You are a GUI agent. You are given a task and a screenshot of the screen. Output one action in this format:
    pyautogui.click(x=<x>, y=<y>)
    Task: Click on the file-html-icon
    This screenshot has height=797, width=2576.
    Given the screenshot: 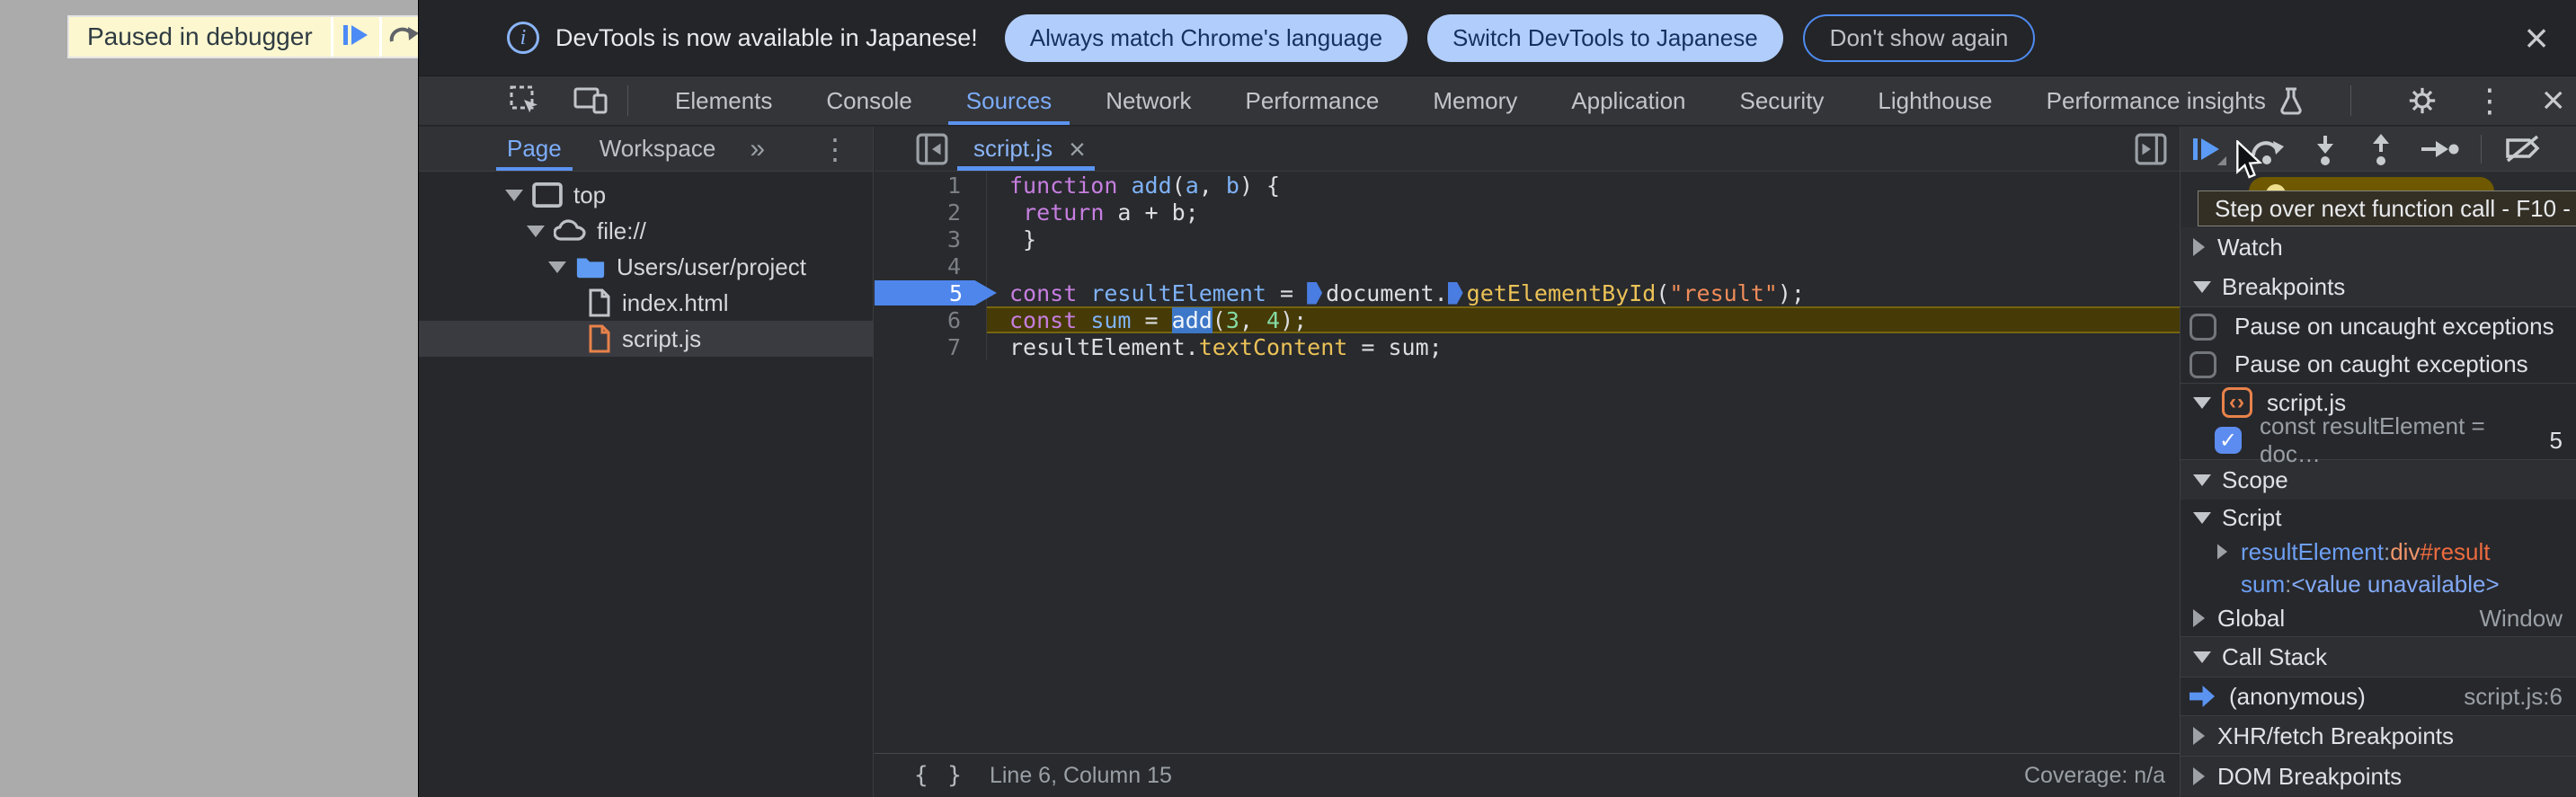 What is the action you would take?
    pyautogui.click(x=599, y=302)
    